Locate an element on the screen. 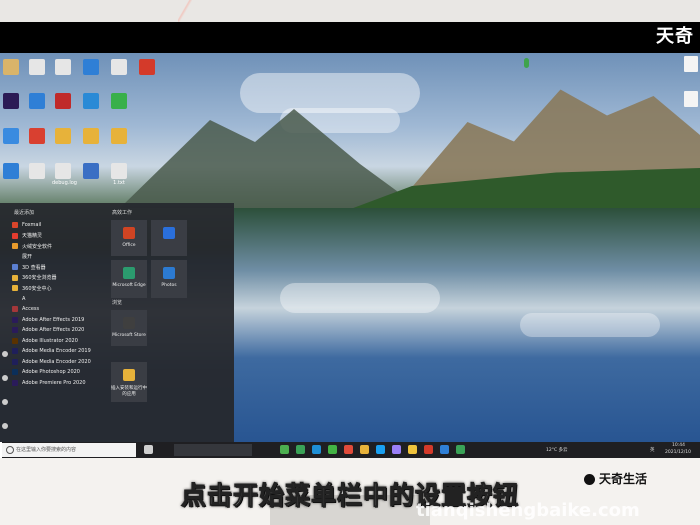 The width and height of the screenshot is (700, 525). start-app-item: Access is located at coordinates (59, 309).